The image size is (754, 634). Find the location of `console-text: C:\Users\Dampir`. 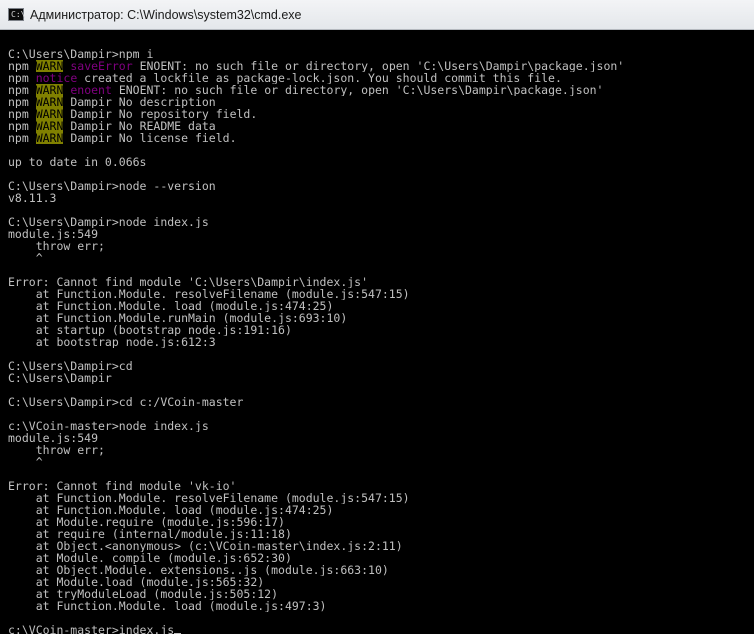

console-text: C:\Users\Dampir is located at coordinates (60, 378).